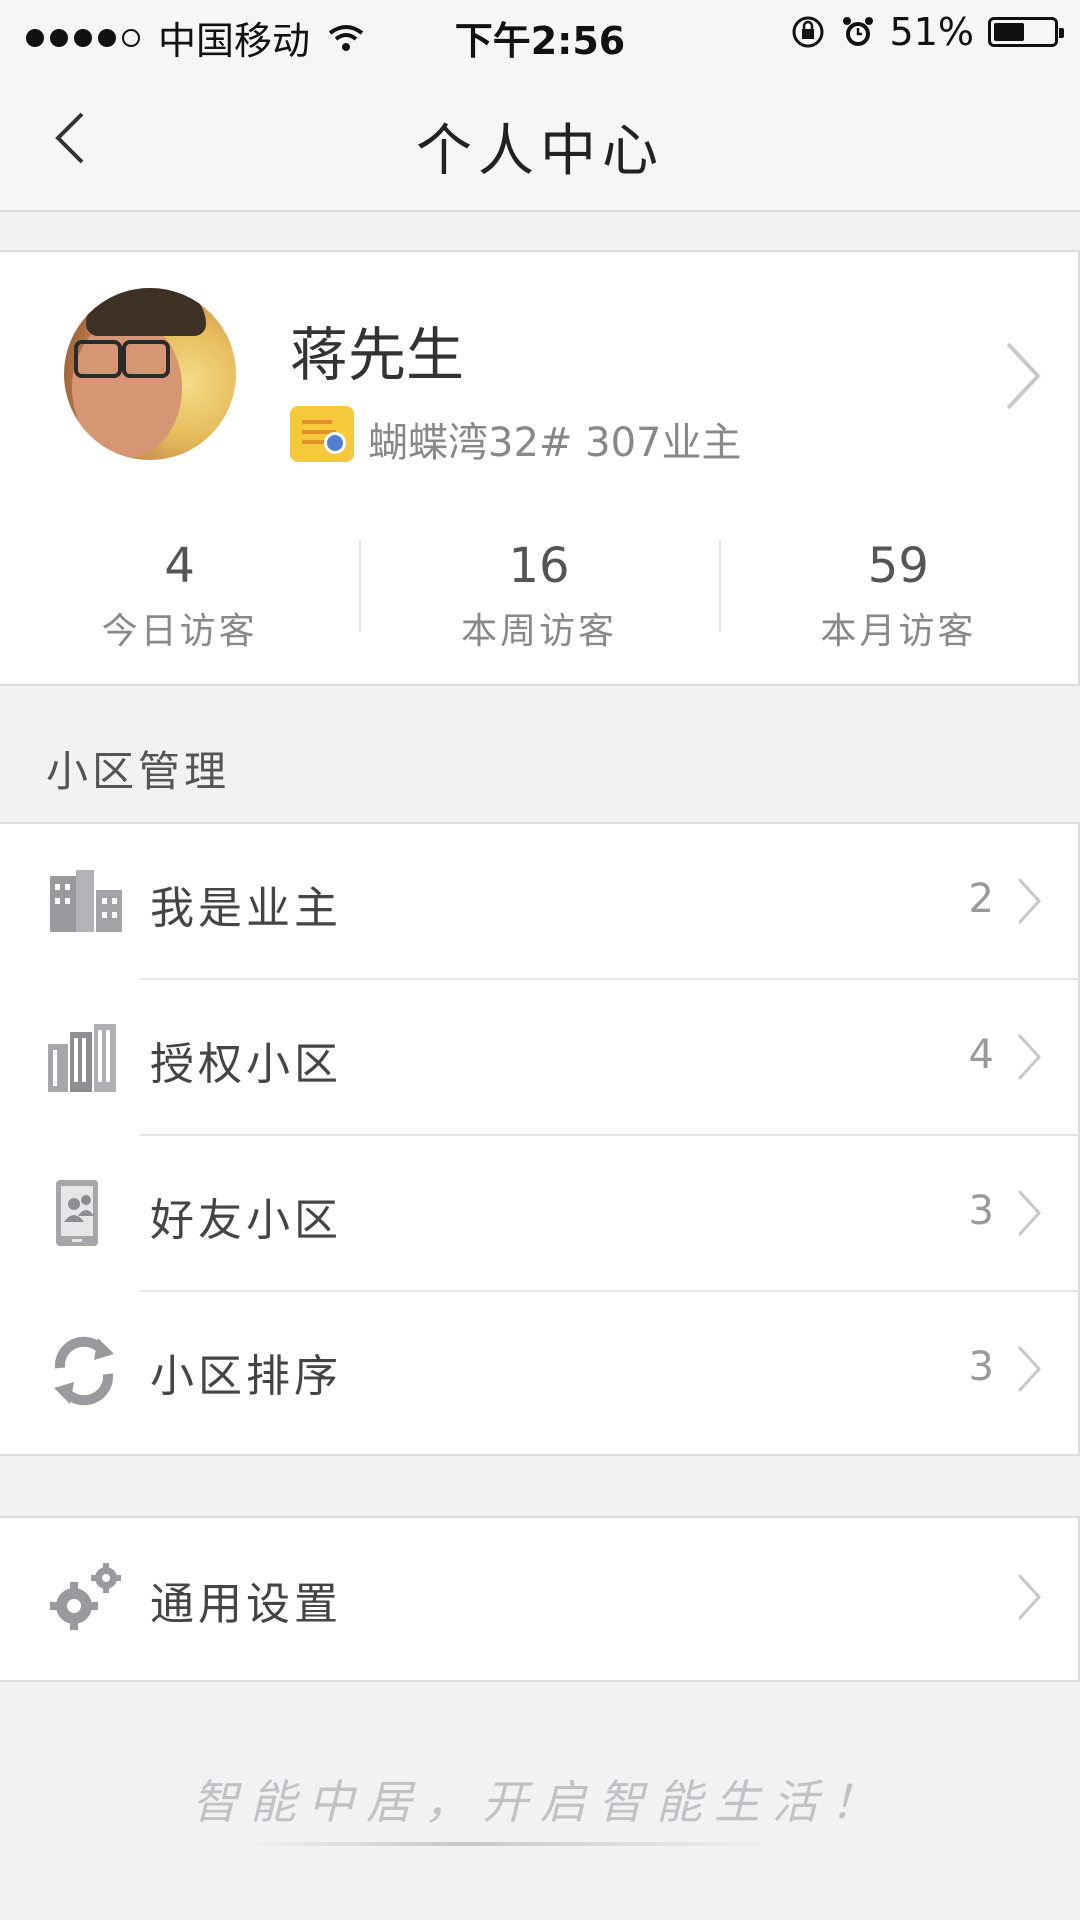 The height and width of the screenshot is (1920, 1080). Describe the element at coordinates (898, 596) in the screenshot. I see `stat-month: 59 本月访客` at that location.